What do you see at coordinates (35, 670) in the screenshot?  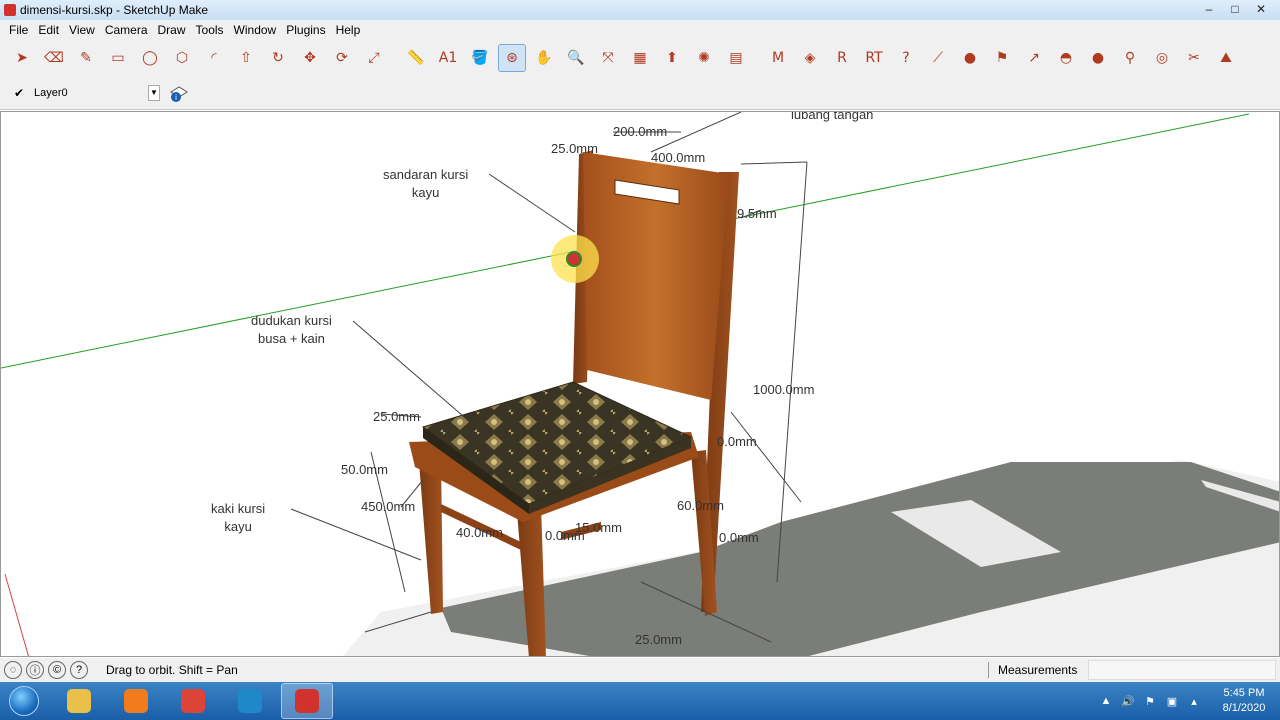 I see `credits-icon: ⓘ` at bounding box center [35, 670].